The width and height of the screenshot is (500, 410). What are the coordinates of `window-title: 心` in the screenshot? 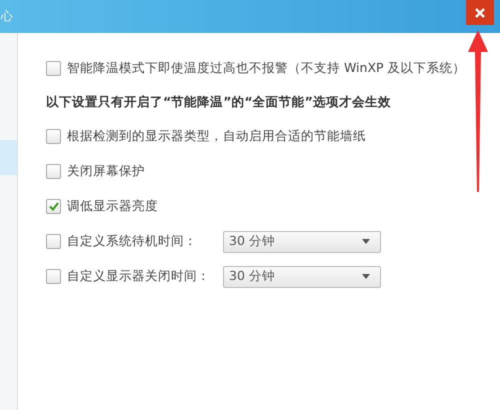 It's located at (7, 16).